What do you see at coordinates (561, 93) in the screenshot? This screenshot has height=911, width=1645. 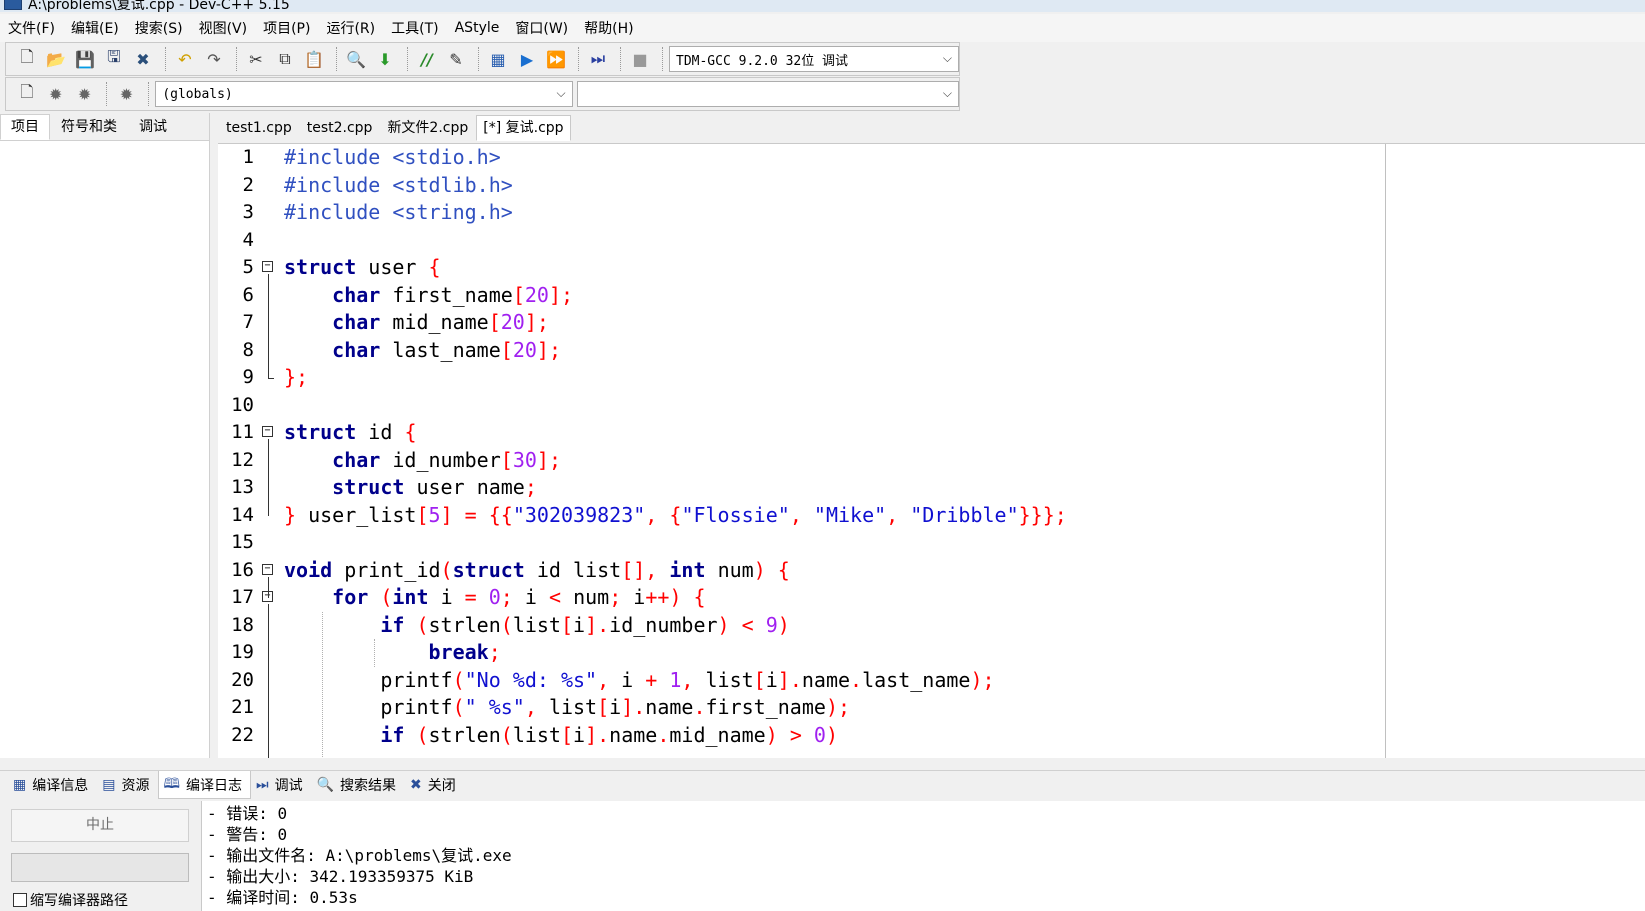 I see `chevron-down-icon: ⌵` at bounding box center [561, 93].